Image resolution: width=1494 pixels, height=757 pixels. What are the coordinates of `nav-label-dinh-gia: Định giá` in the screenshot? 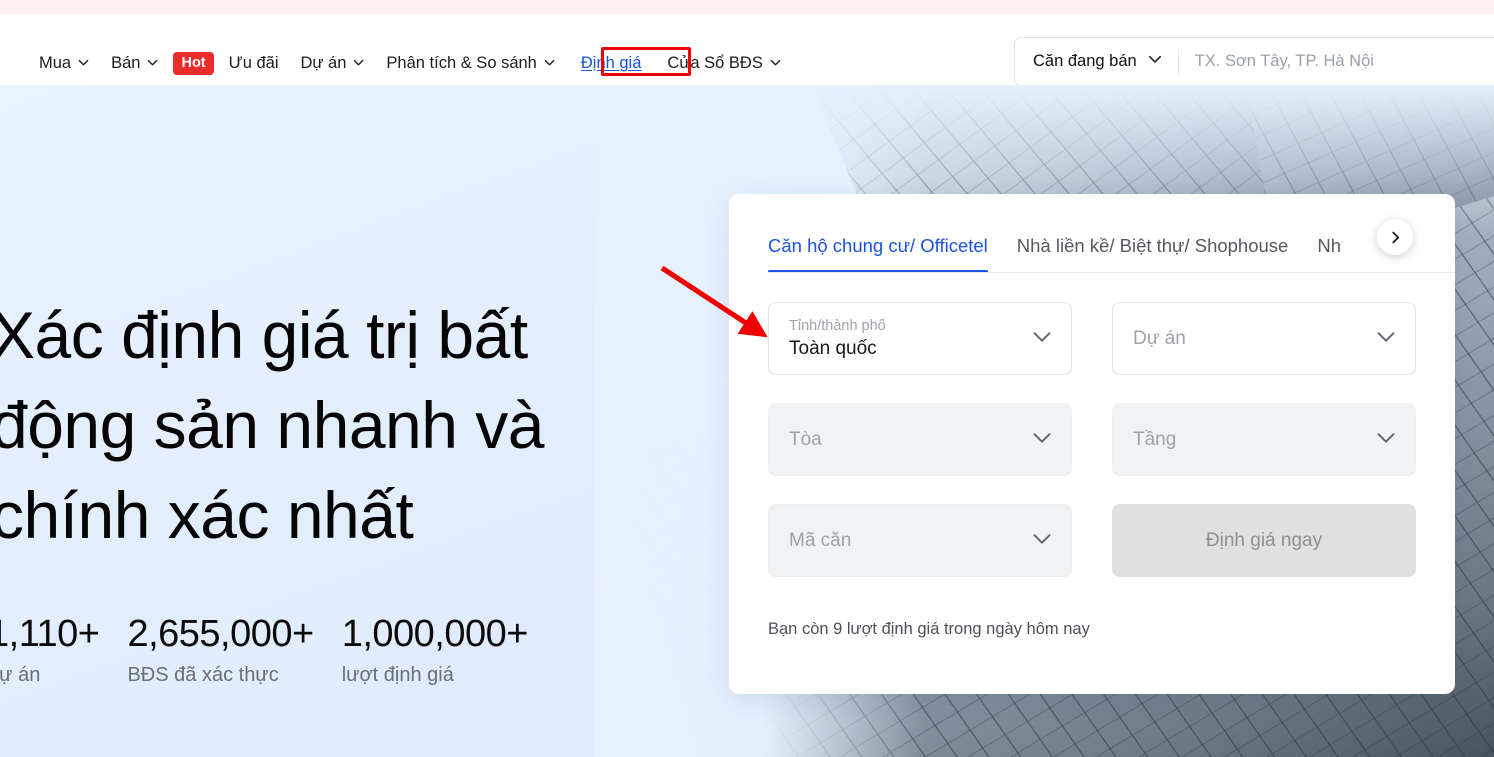 It's located at (611, 63).